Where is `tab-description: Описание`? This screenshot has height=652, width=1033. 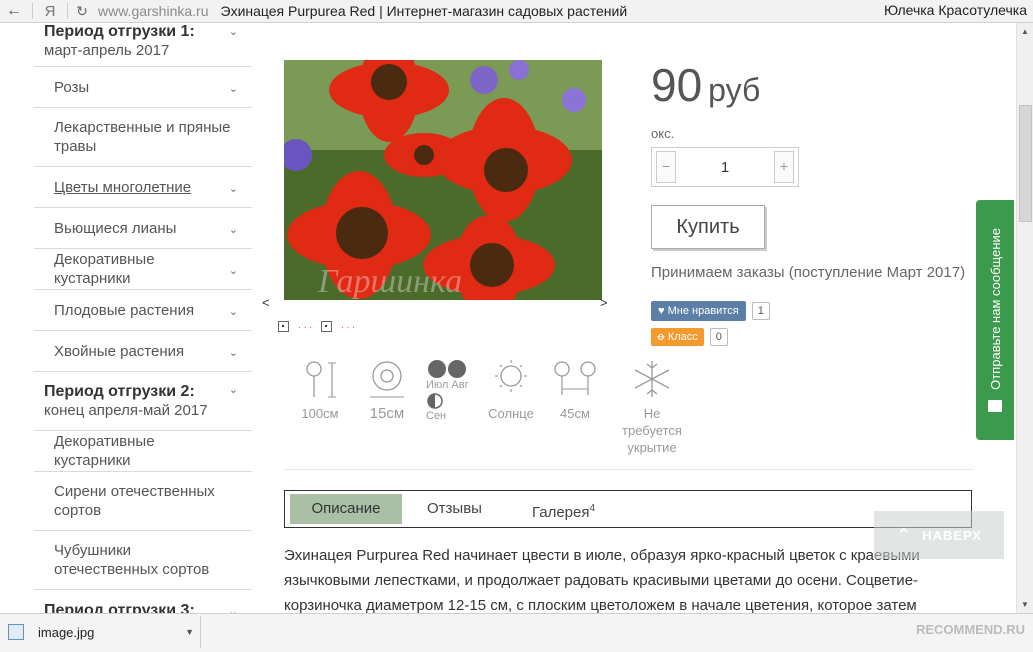 tab-description: Описание is located at coordinates (346, 509).